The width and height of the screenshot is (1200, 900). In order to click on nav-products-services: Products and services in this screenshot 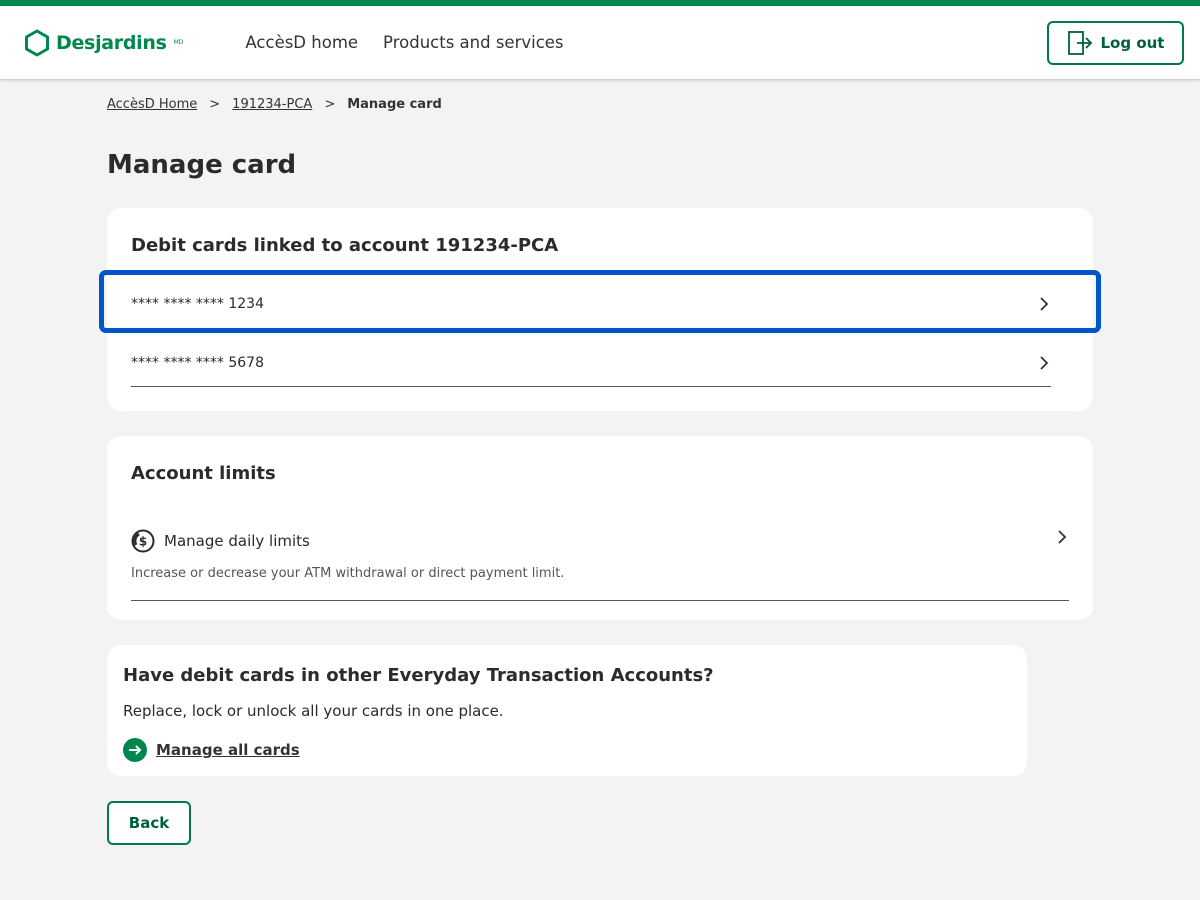, I will do `click(473, 42)`.